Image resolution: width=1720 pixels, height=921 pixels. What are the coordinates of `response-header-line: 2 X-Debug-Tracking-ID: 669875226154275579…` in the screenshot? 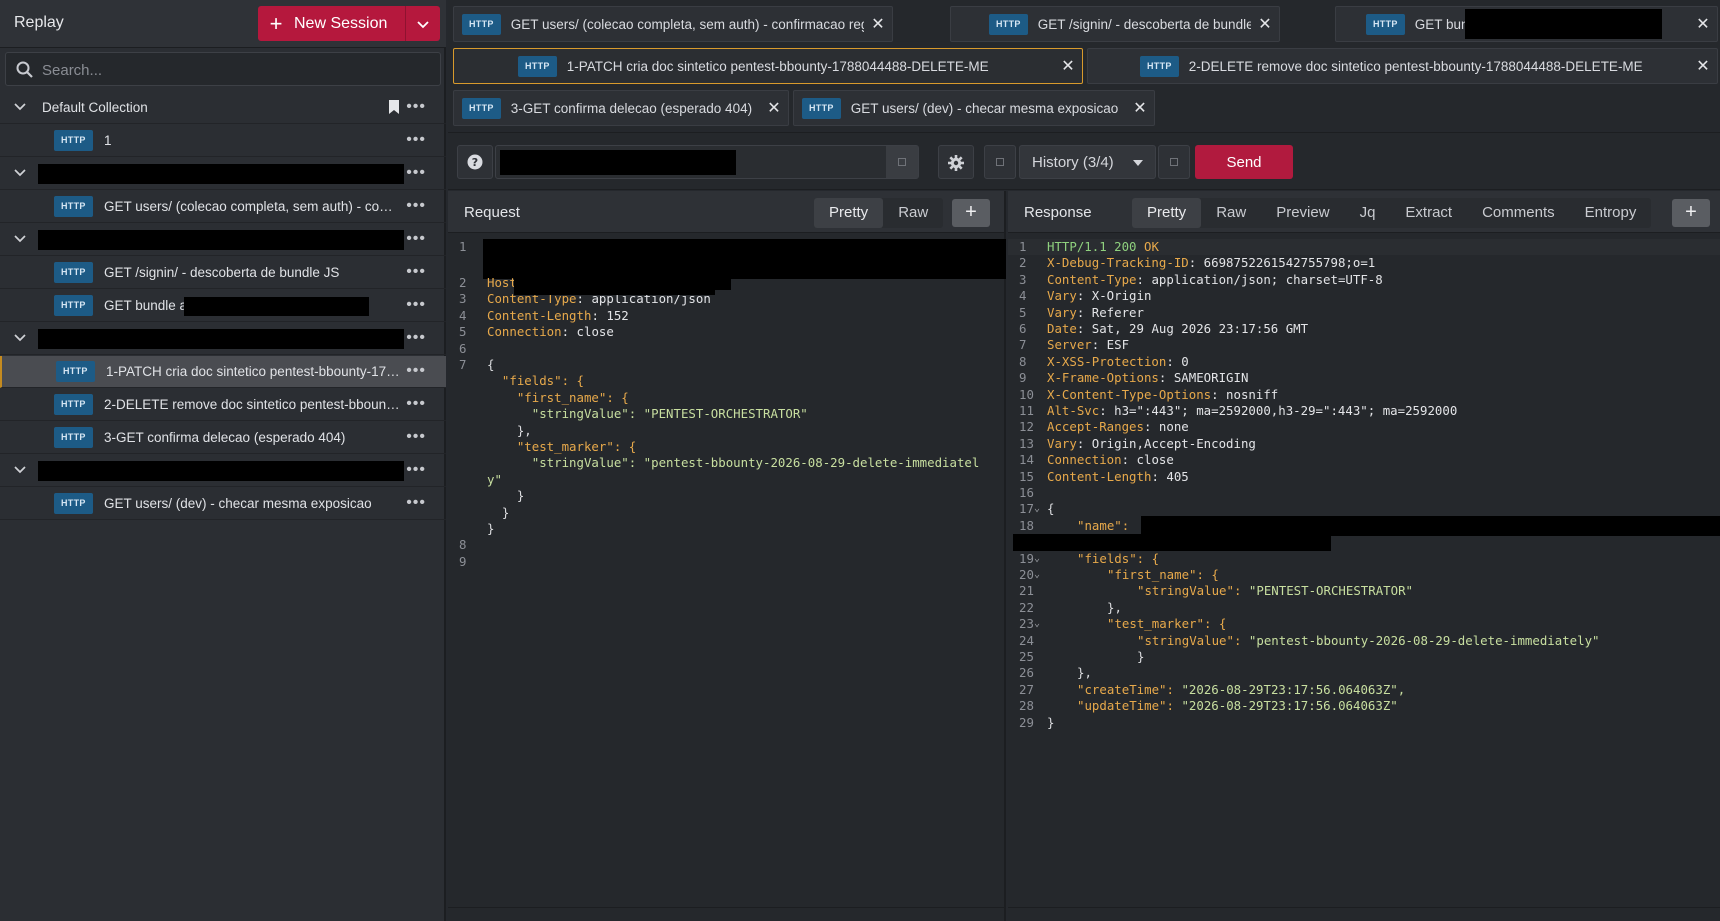 It's located at (1364, 263).